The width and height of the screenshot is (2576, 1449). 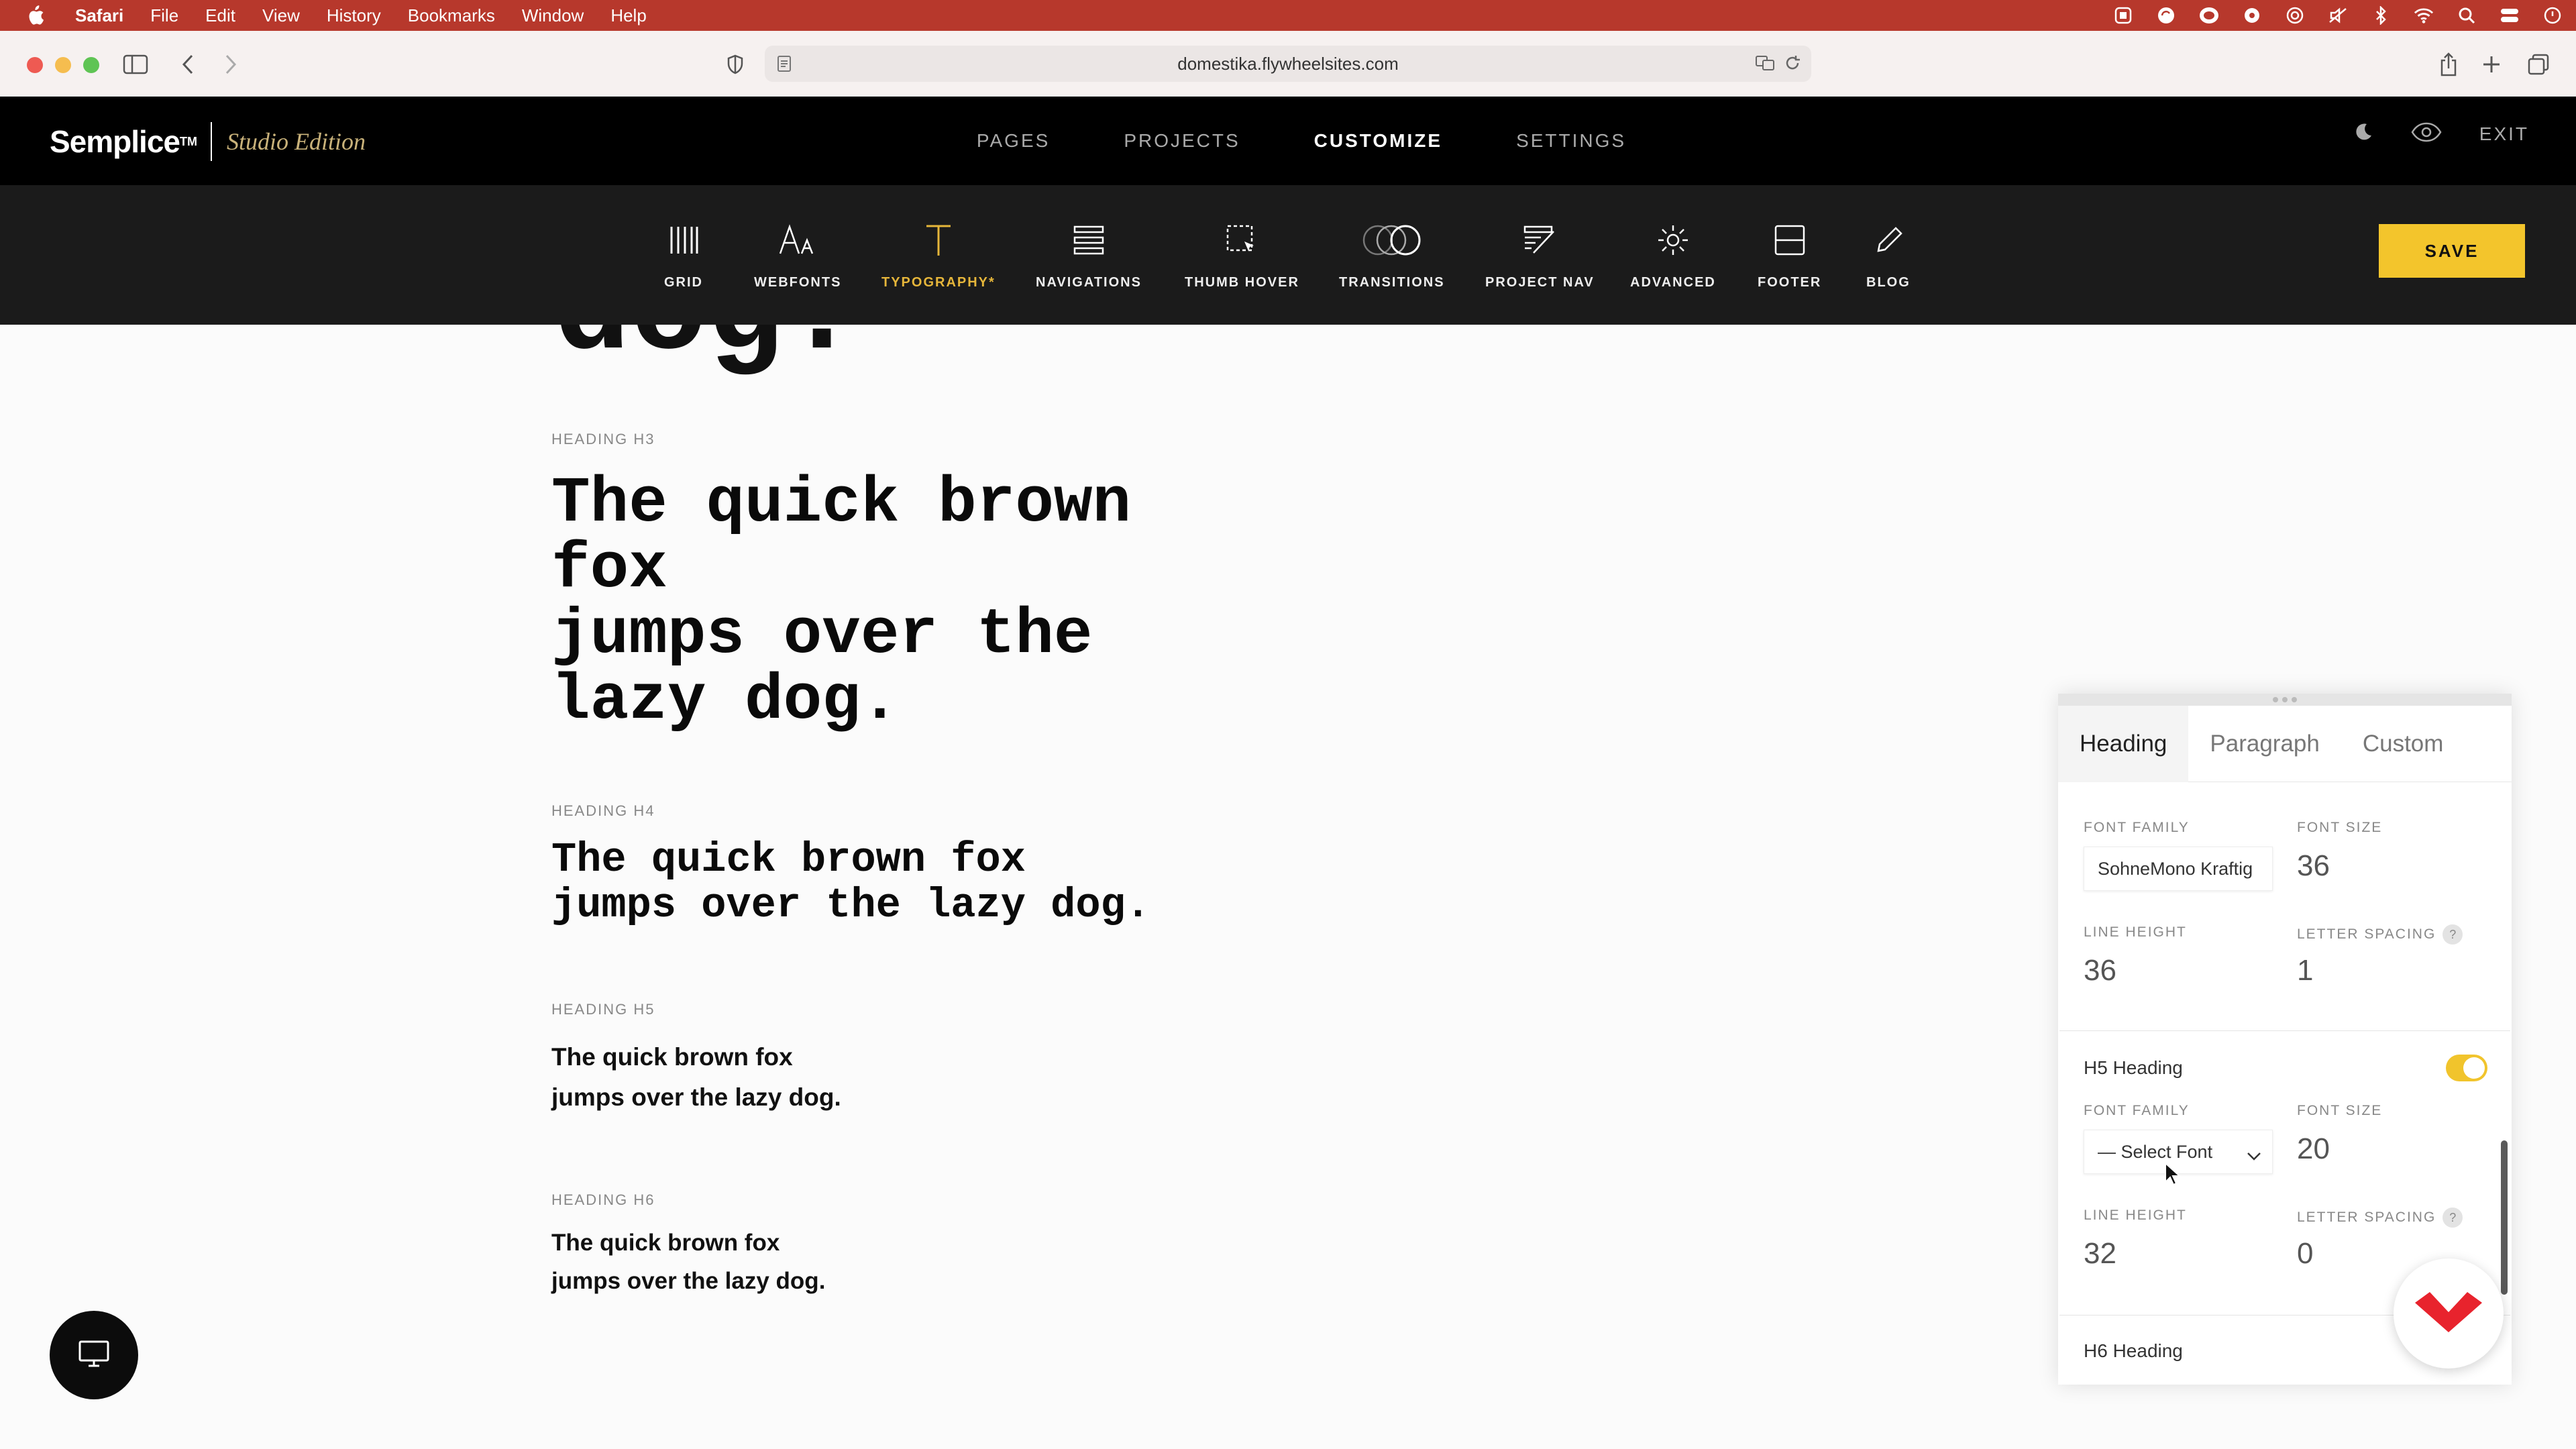 I want to click on tool-label: THUMB HOVER, so click(x=1242, y=282).